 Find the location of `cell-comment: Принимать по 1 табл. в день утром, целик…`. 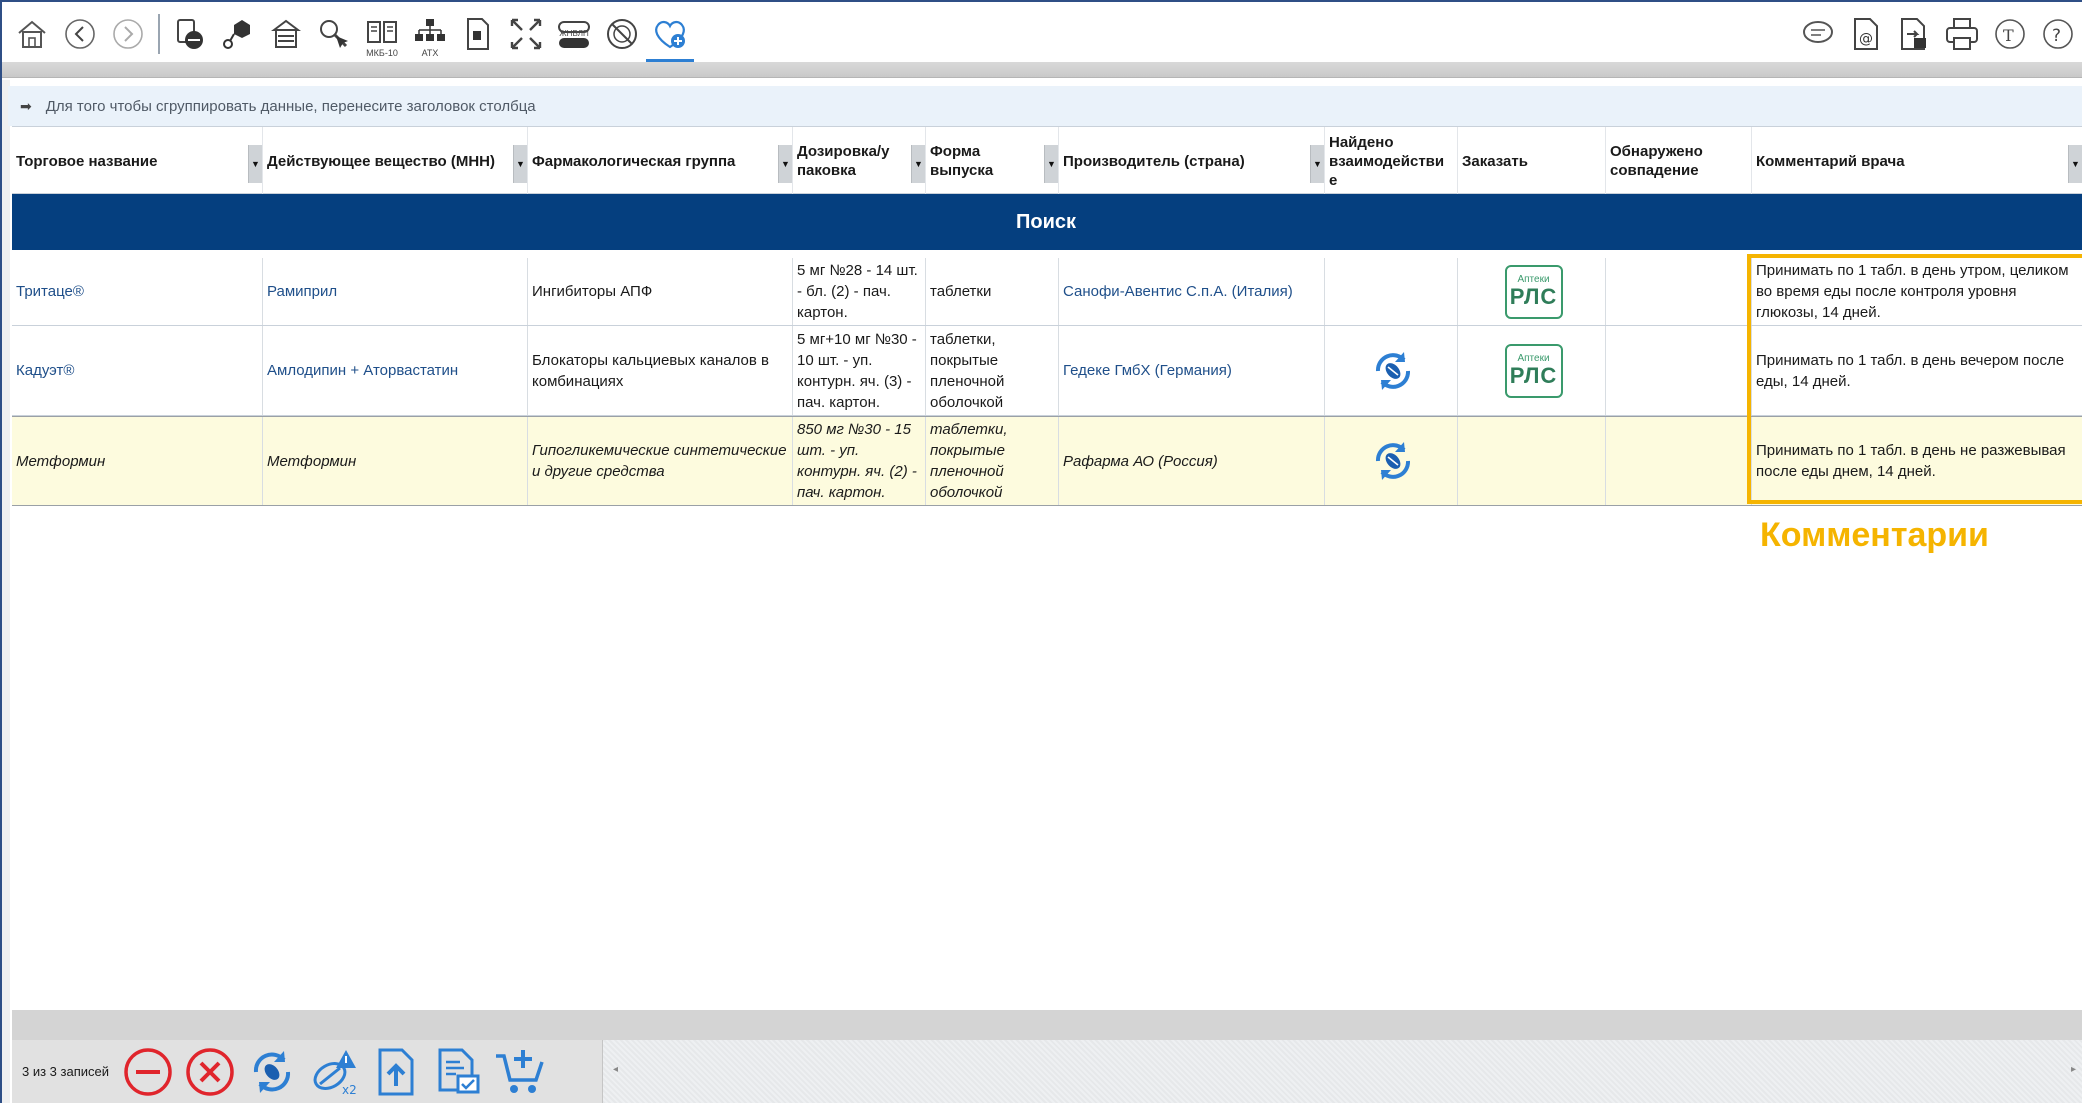

cell-comment: Принимать по 1 табл. в день утром, целик… is located at coordinates (1916, 291).